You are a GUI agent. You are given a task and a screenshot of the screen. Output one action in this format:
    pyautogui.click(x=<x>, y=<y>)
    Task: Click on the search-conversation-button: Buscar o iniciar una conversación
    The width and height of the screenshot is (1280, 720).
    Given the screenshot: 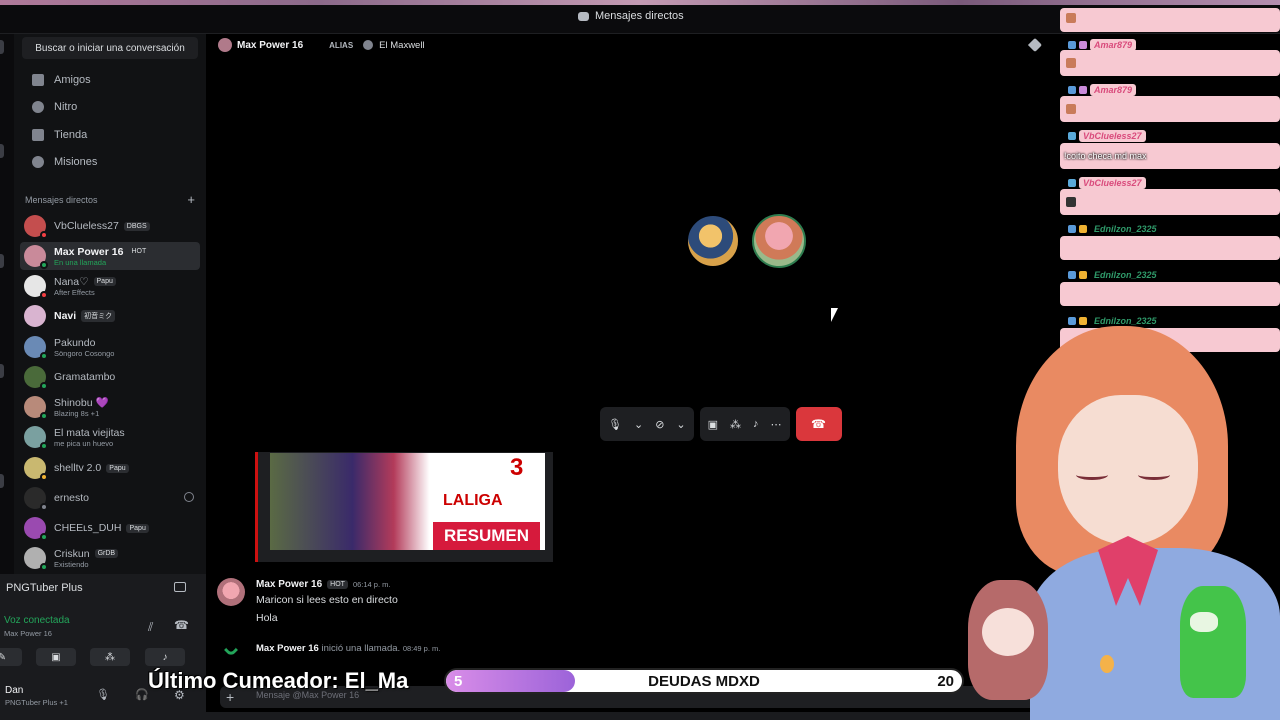 What is the action you would take?
    pyautogui.click(x=110, y=48)
    